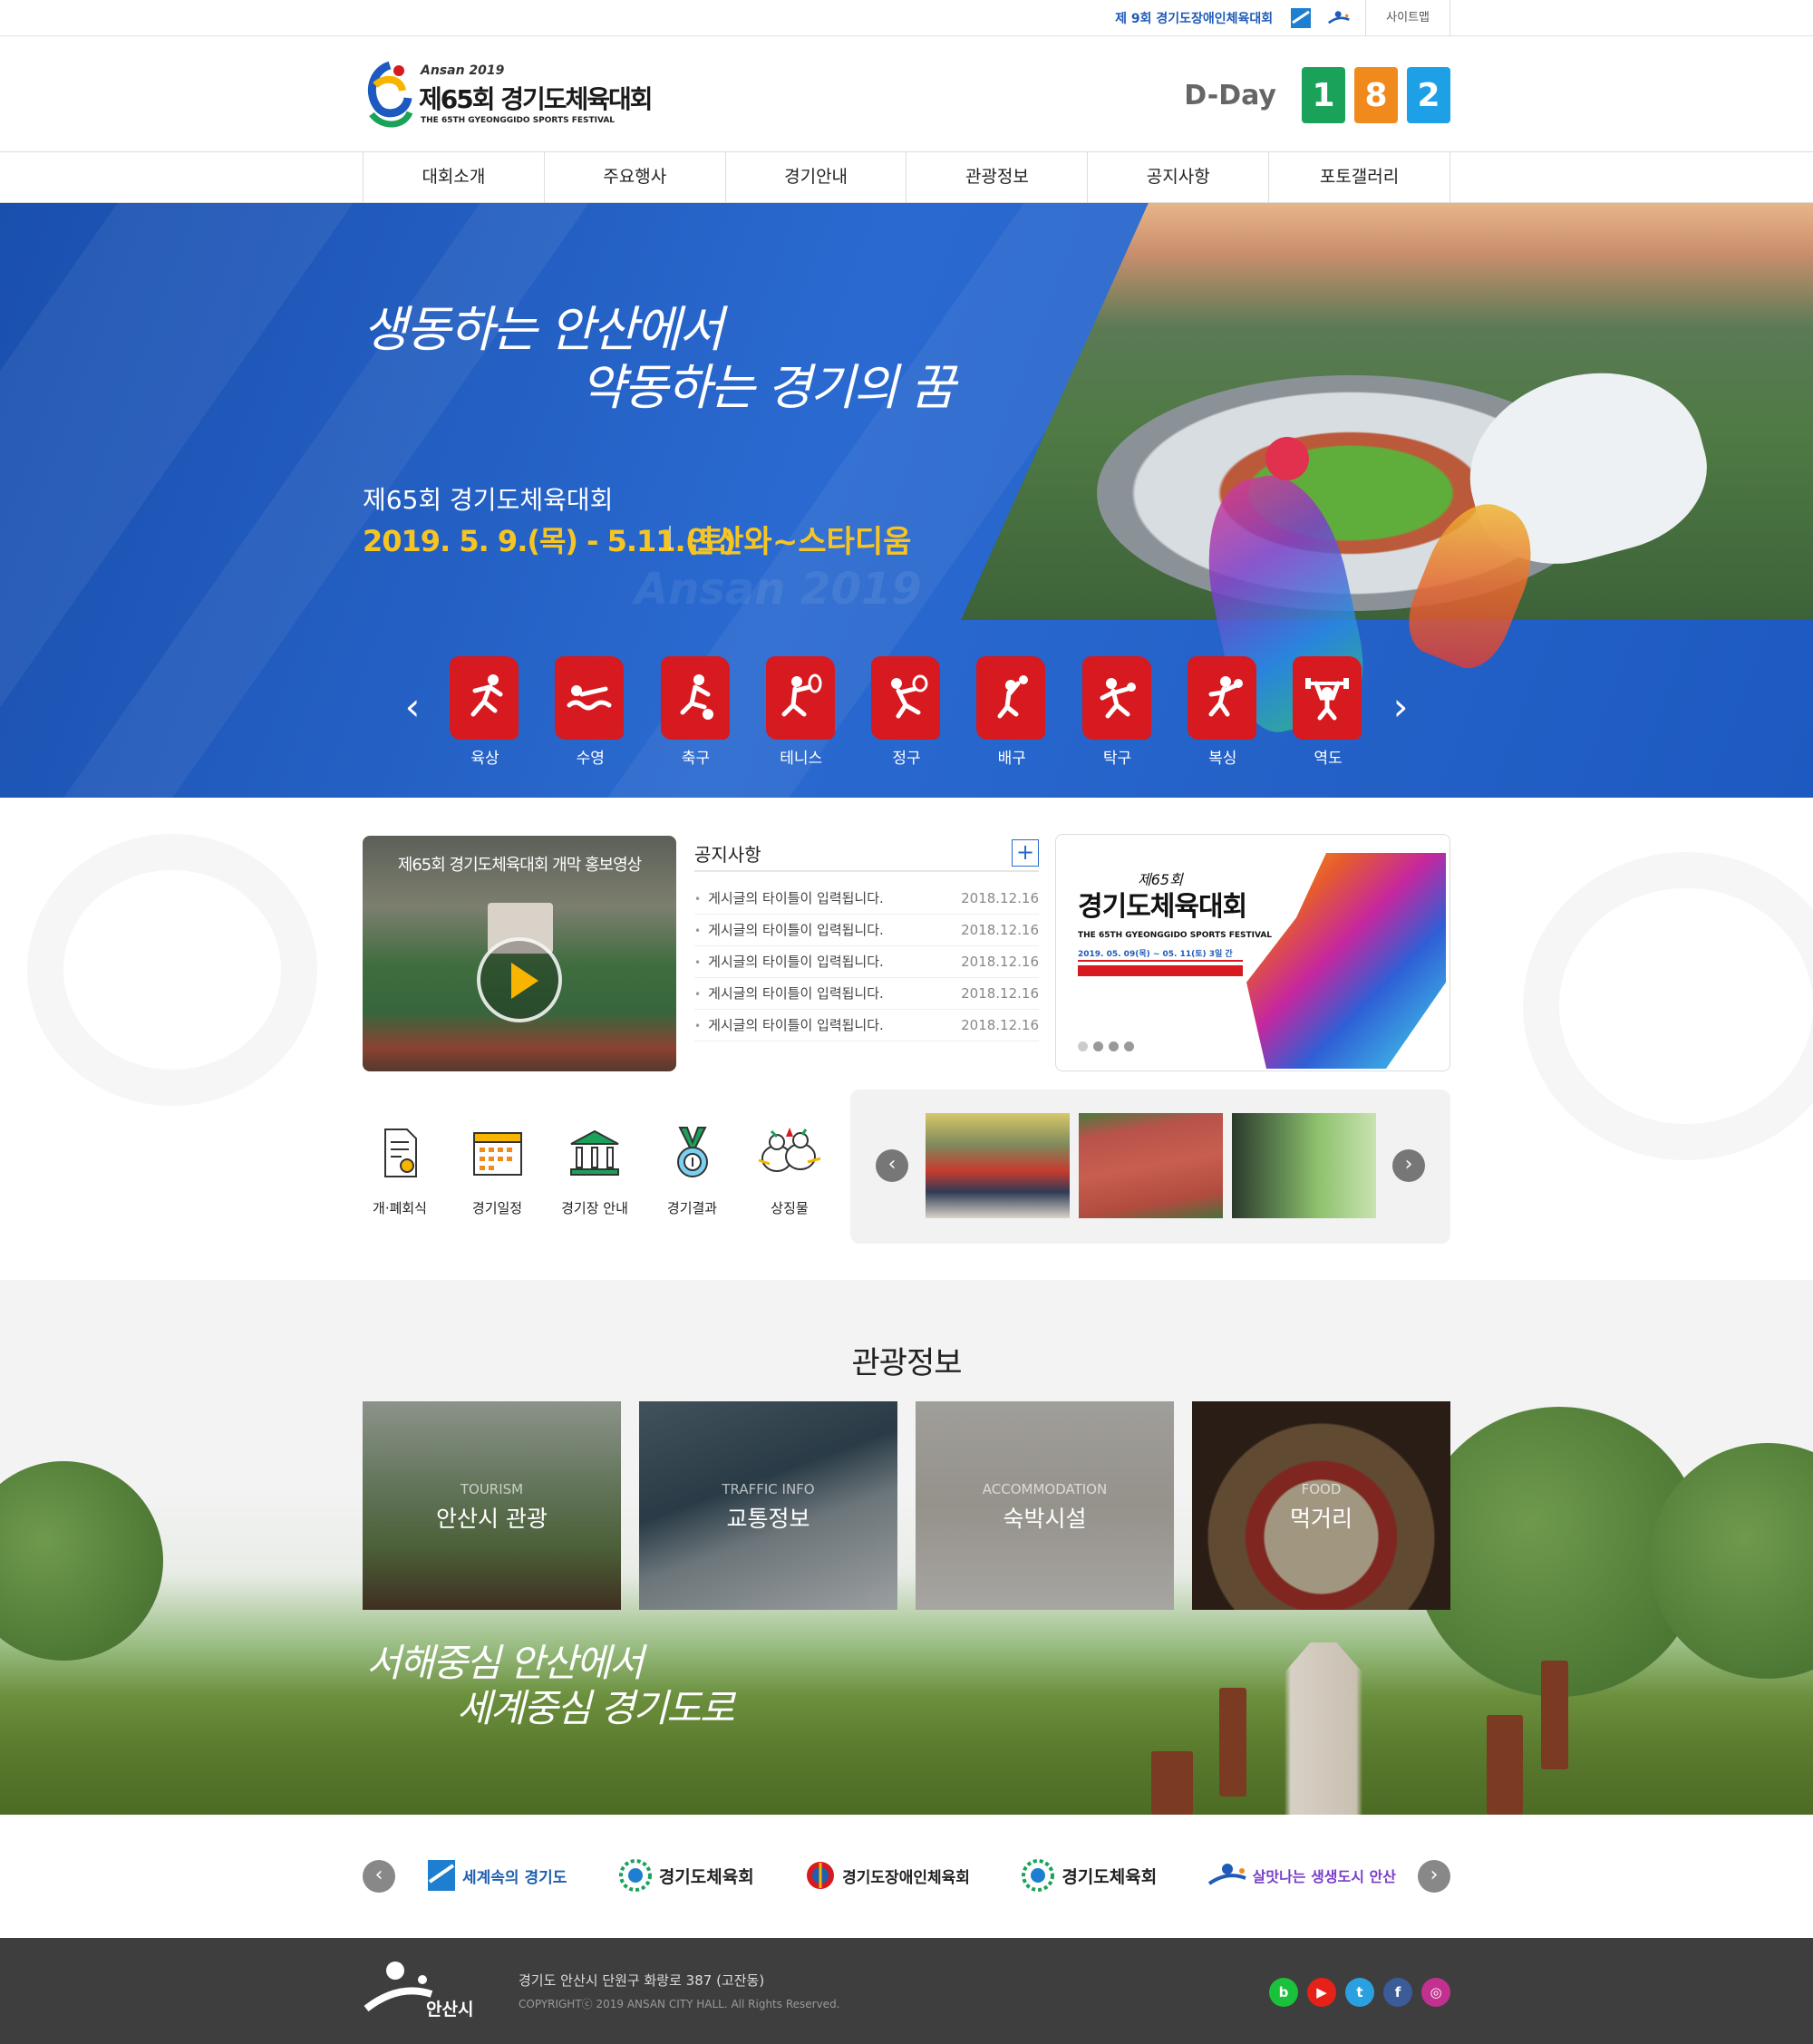 This screenshot has height=2044, width=1813. Describe the element at coordinates (1038, 1875) in the screenshot. I see `sports-council-logo-icon` at that location.